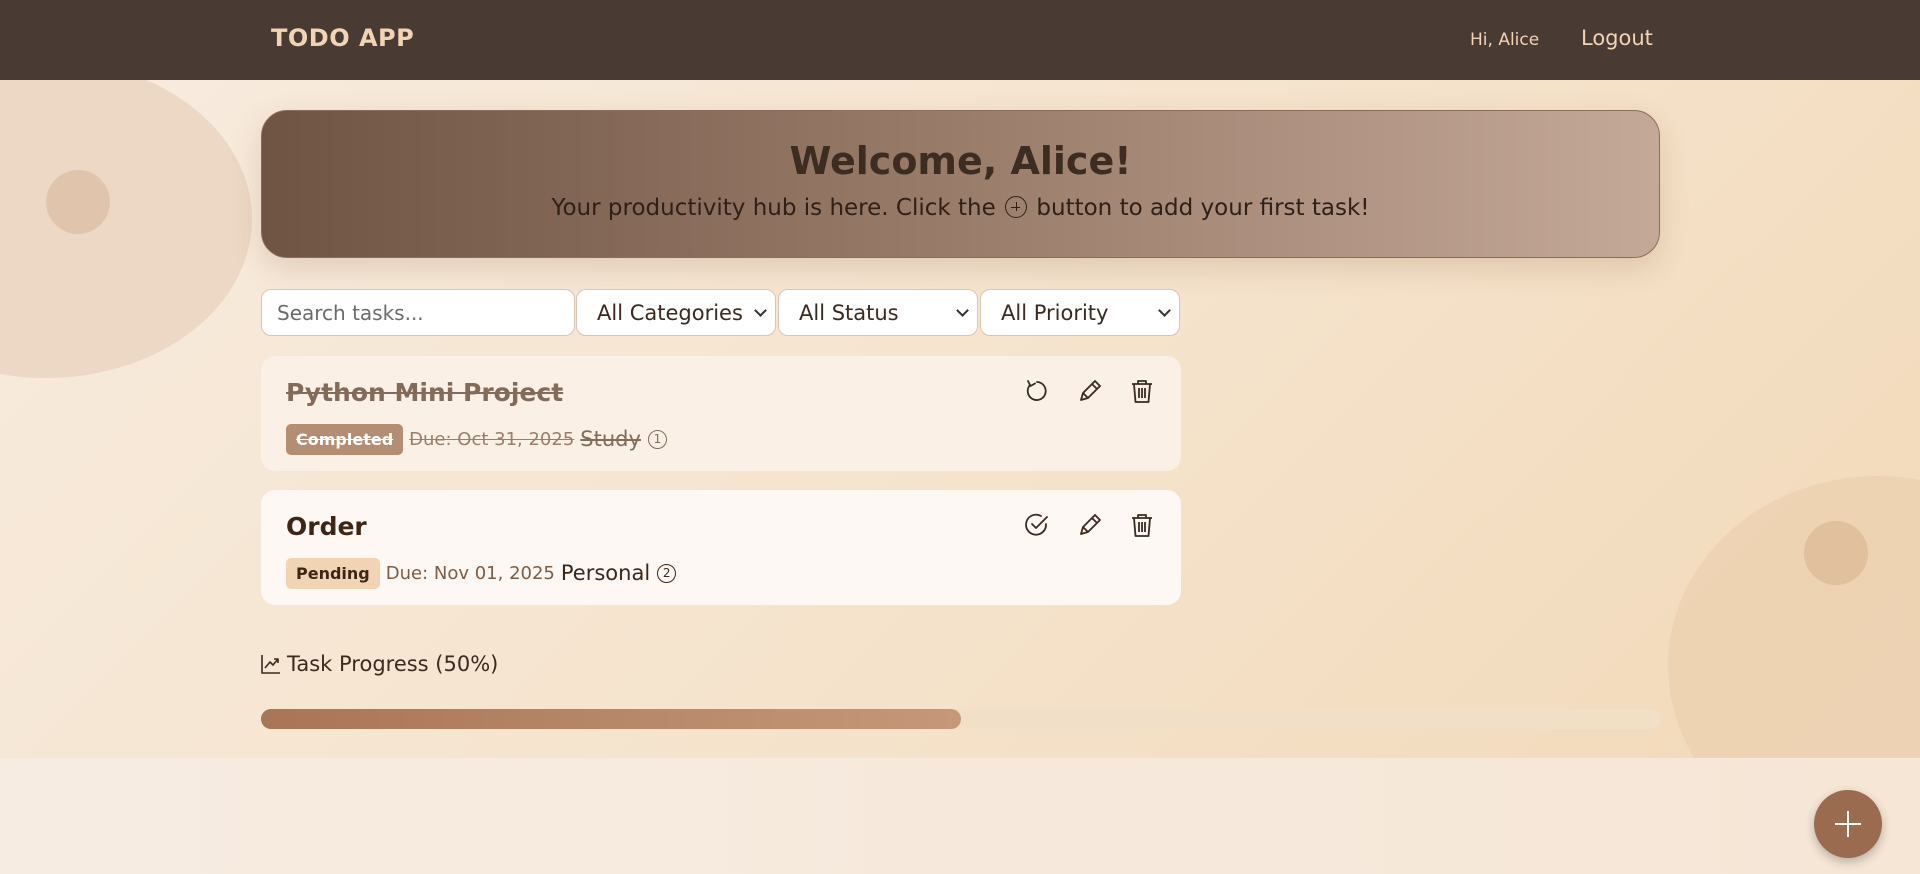 This screenshot has width=1920, height=874. Describe the element at coordinates (667, 573) in the screenshot. I see `priority-badge: 2` at that location.